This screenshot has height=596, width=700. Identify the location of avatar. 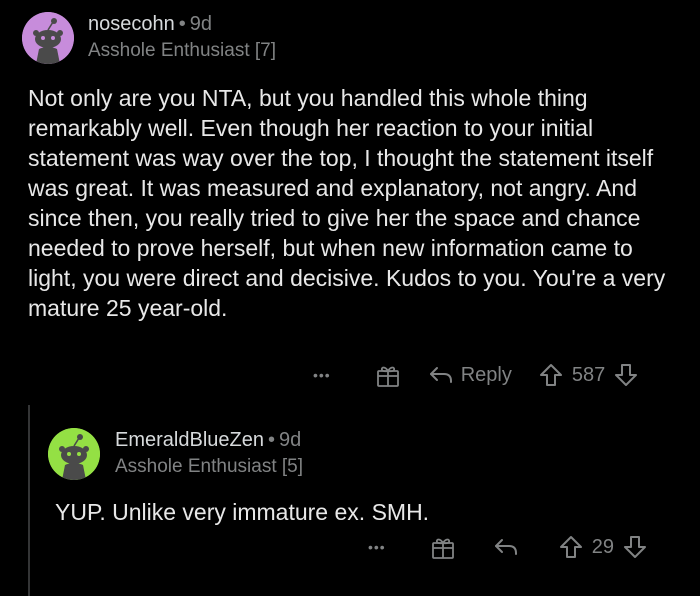
(74, 454).